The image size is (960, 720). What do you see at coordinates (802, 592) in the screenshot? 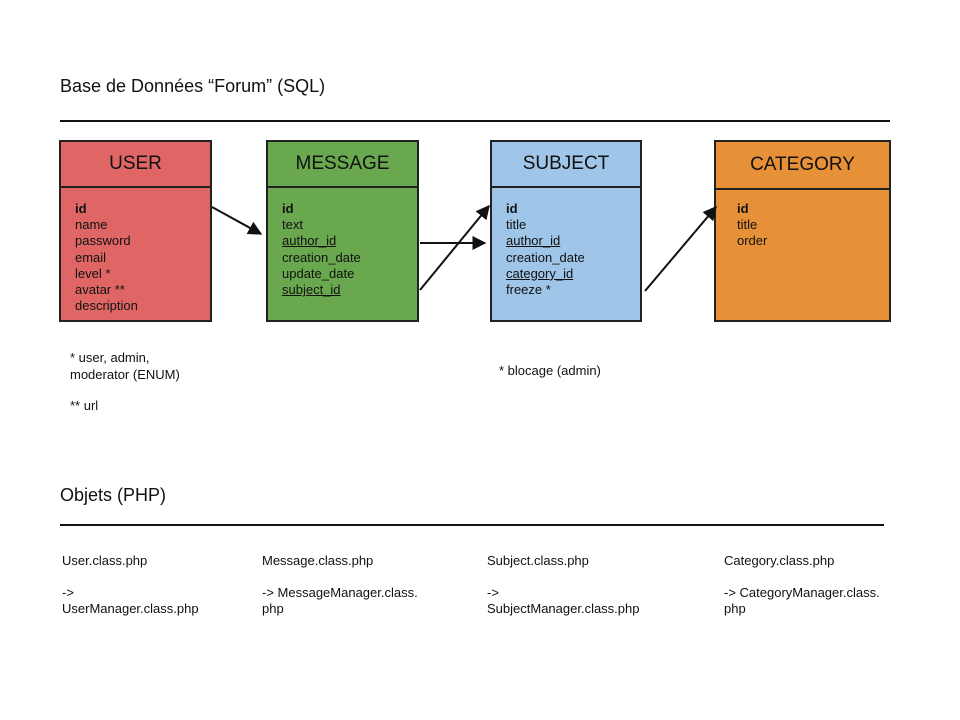
I see `category-manager-line: -> CategoryManager.class.` at bounding box center [802, 592].